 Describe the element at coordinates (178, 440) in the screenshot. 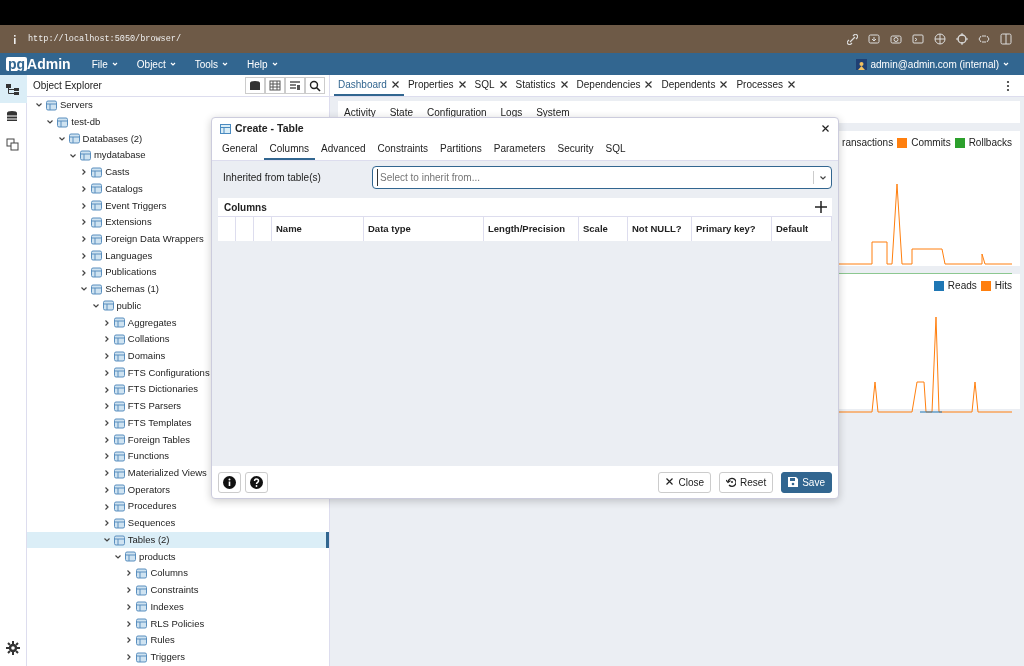

I see `tree-item: Foreign Tables` at that location.